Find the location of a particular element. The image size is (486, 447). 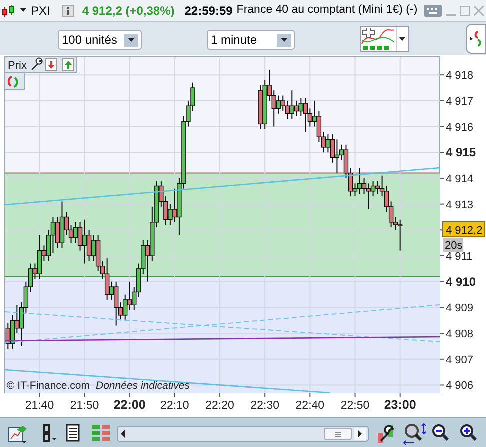

scroll-right-button is located at coordinates (360, 434).